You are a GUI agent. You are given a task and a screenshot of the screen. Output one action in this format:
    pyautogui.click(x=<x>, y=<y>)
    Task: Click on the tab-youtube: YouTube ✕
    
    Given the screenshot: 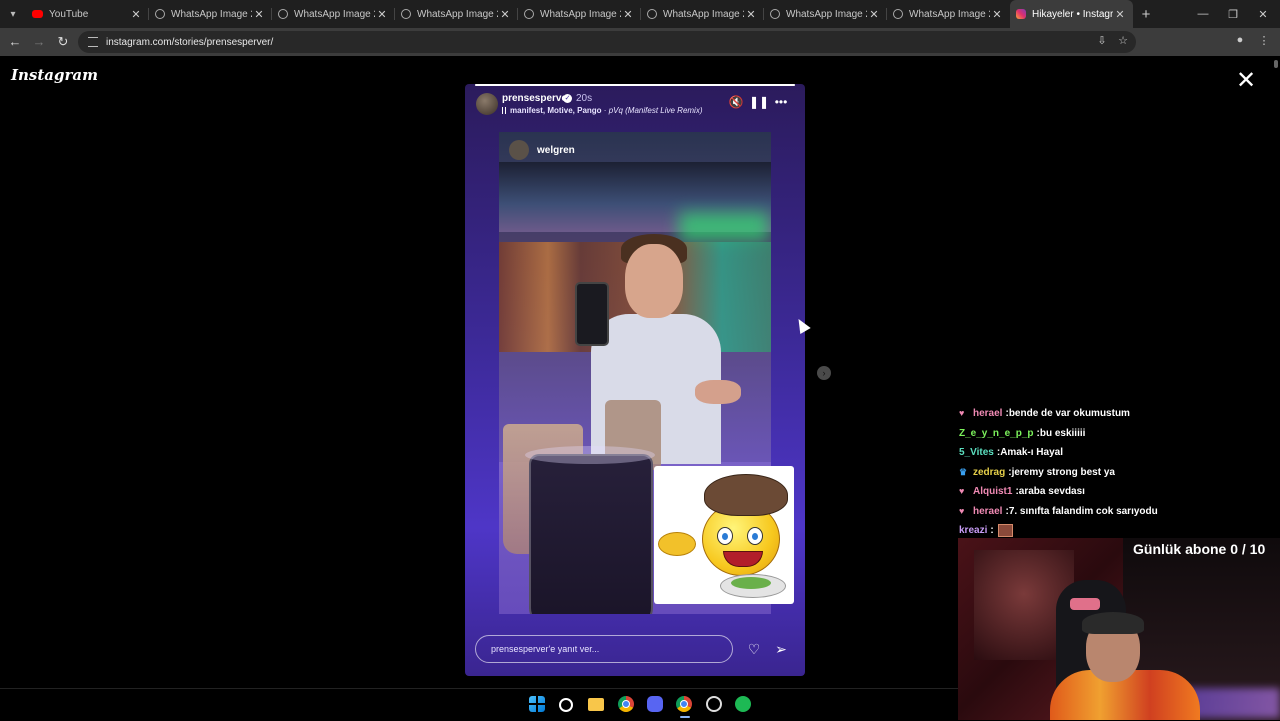 What is the action you would take?
    pyautogui.click(x=87, y=14)
    